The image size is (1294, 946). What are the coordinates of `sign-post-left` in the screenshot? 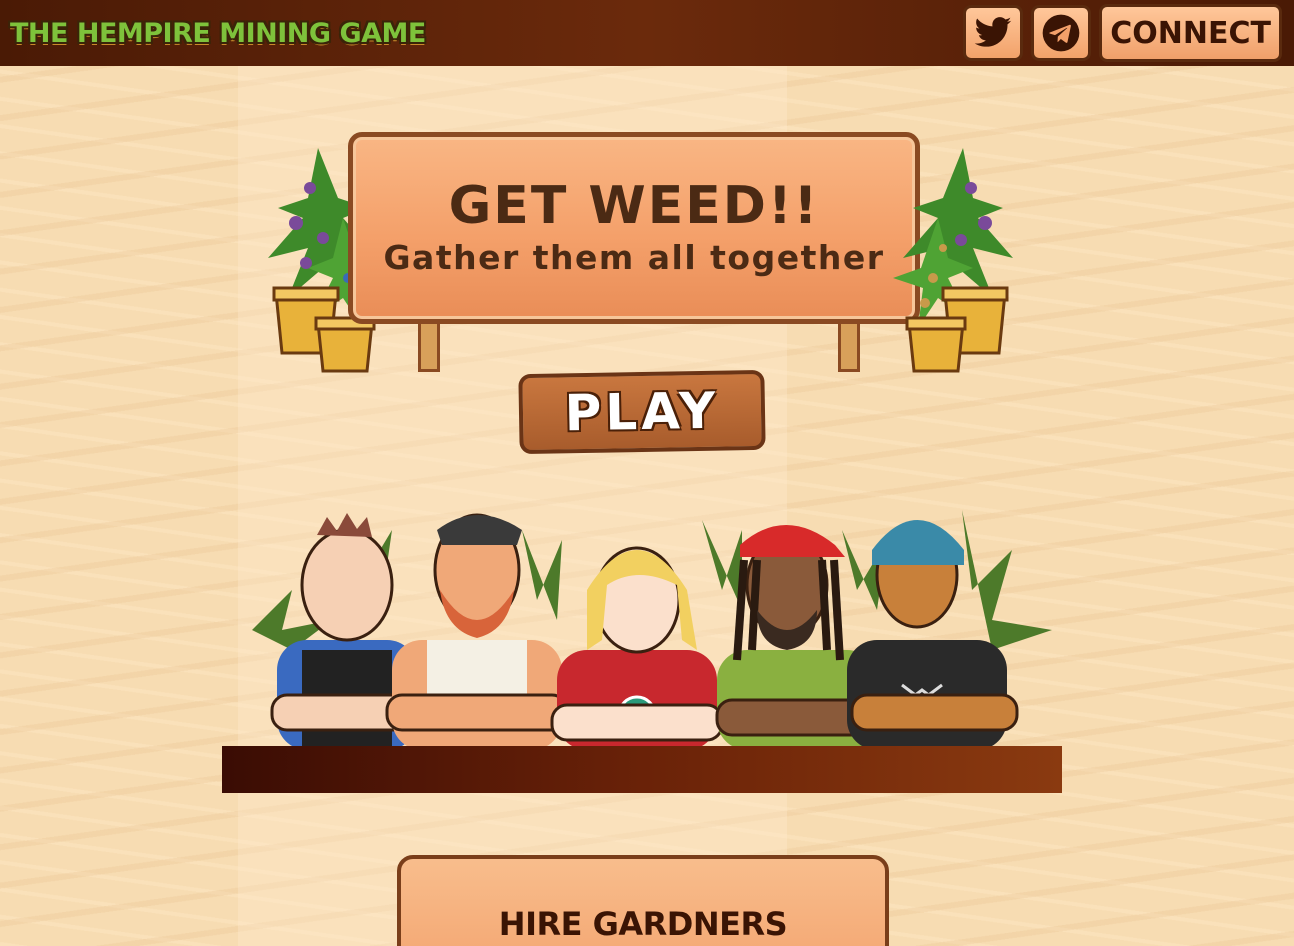 It's located at (429, 345).